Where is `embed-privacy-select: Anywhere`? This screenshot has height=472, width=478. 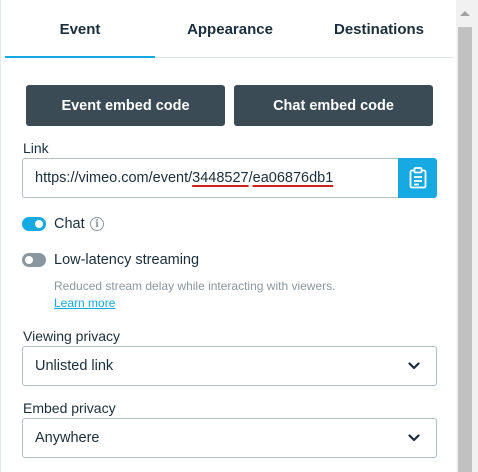 embed-privacy-select: Anywhere is located at coordinates (229, 438).